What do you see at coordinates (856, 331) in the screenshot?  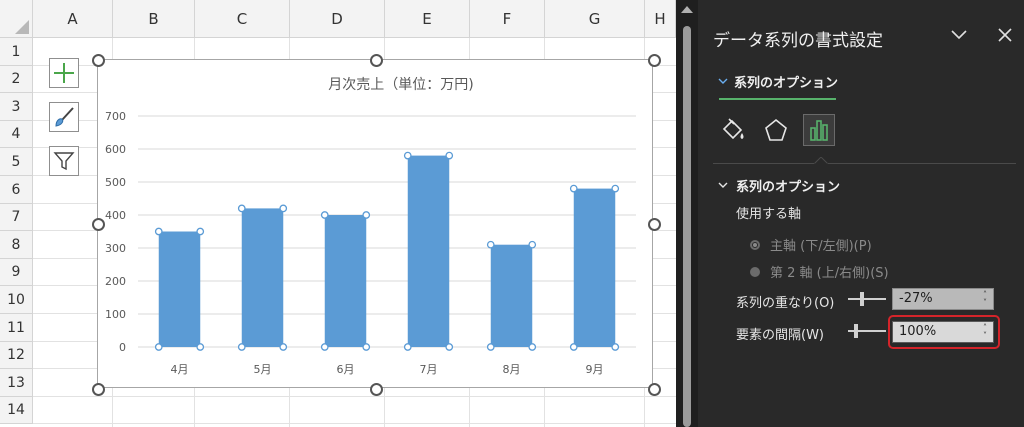 I see `gap-width-slider-knob` at bounding box center [856, 331].